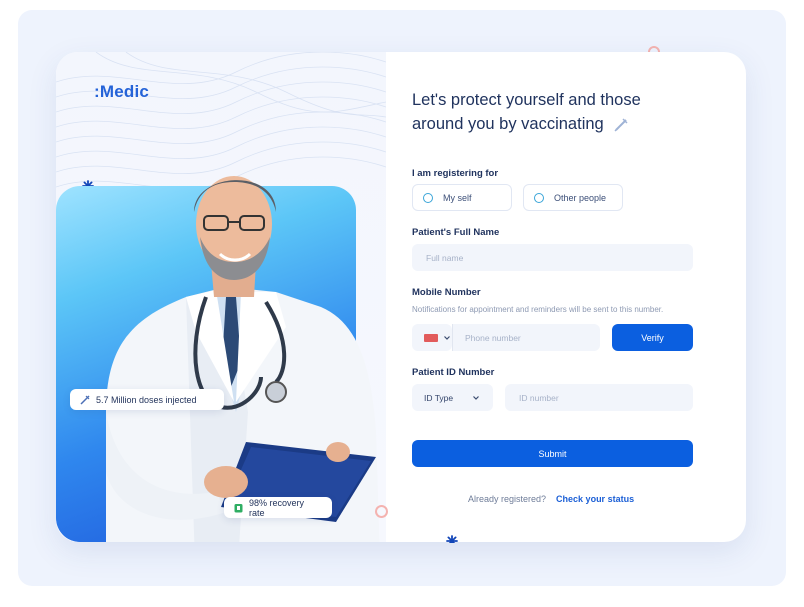 The height and width of the screenshot is (607, 804). What do you see at coordinates (455, 173) in the screenshot?
I see `registering-for-label: I am registering for` at bounding box center [455, 173].